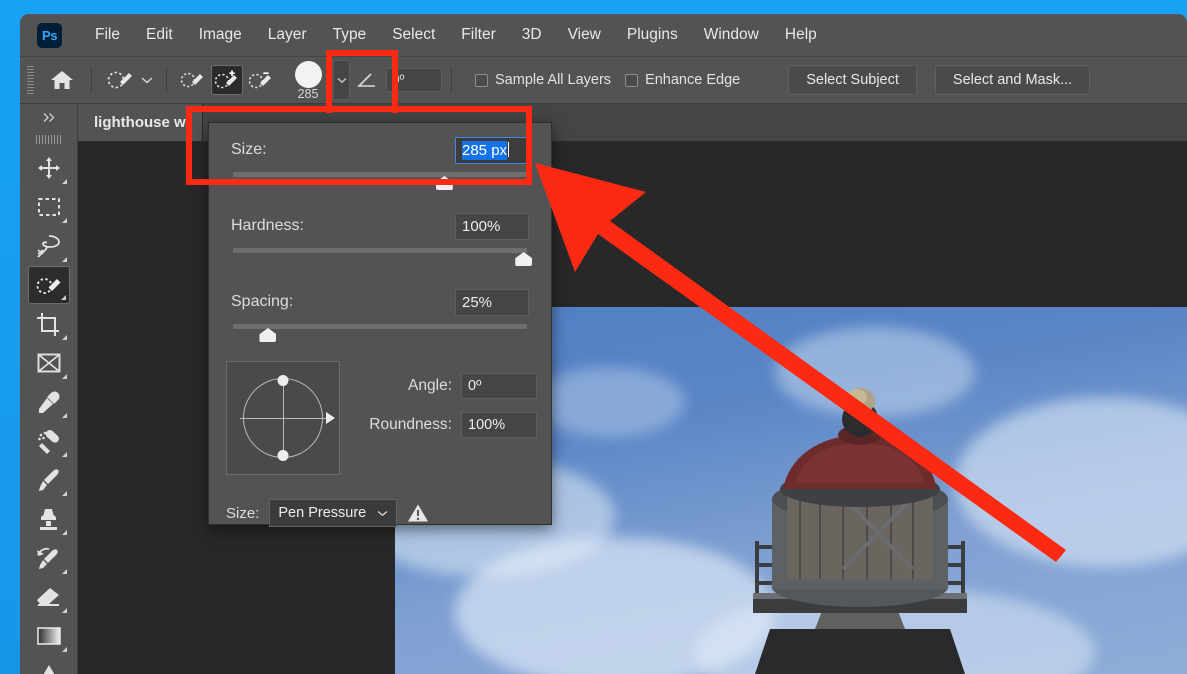  I want to click on menu-type: Type, so click(350, 35).